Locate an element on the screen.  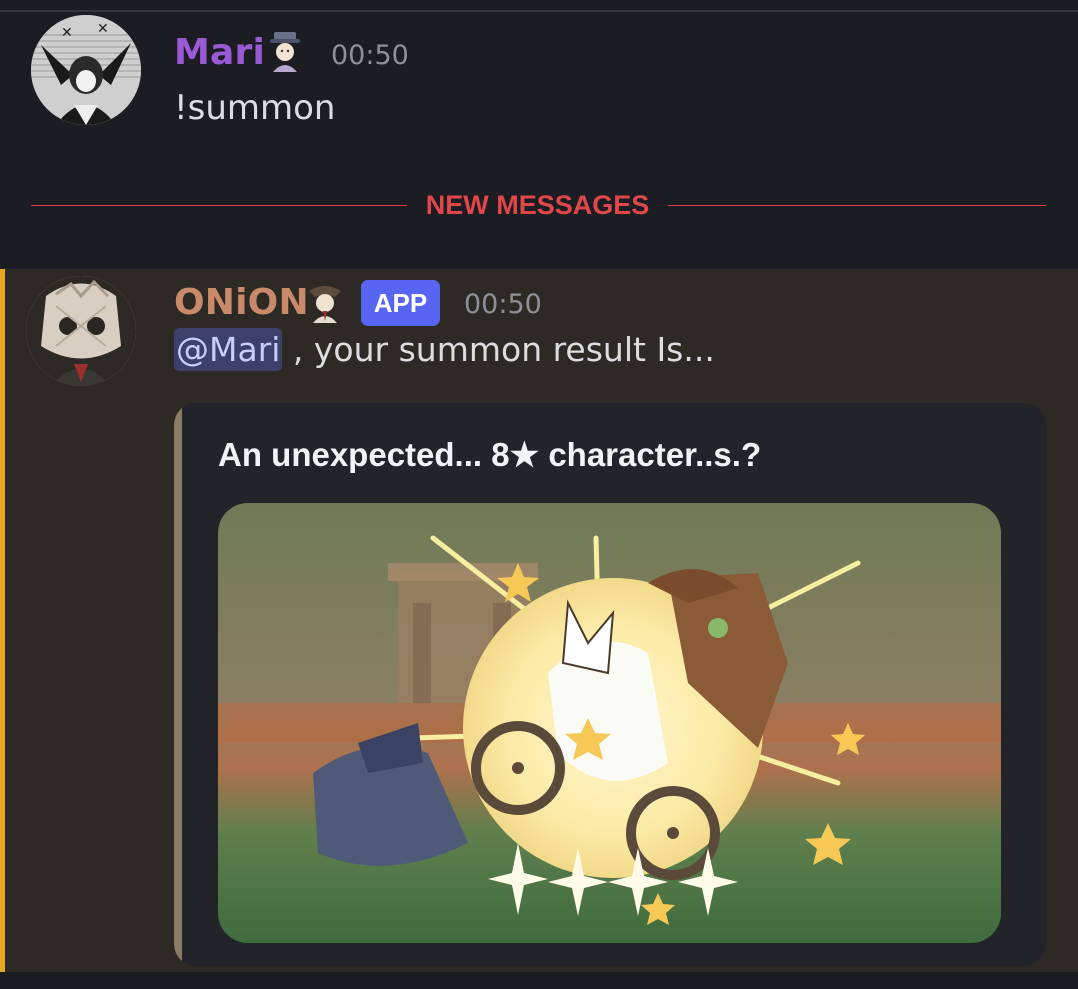
message-content: !summon is located at coordinates (255, 108).